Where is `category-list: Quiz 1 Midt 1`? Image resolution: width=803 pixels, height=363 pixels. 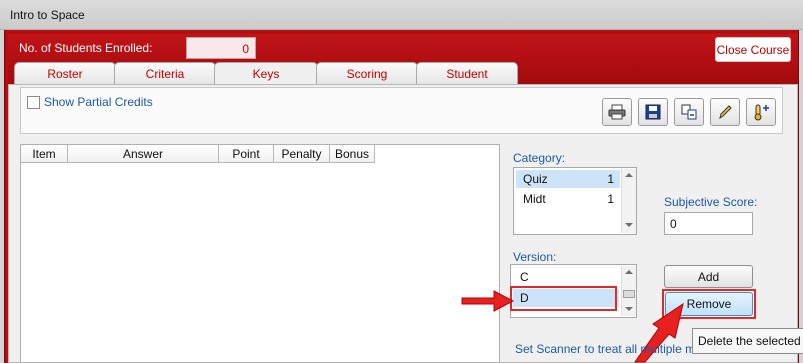 category-list: Quiz 1 Midt 1 is located at coordinates (575, 201).